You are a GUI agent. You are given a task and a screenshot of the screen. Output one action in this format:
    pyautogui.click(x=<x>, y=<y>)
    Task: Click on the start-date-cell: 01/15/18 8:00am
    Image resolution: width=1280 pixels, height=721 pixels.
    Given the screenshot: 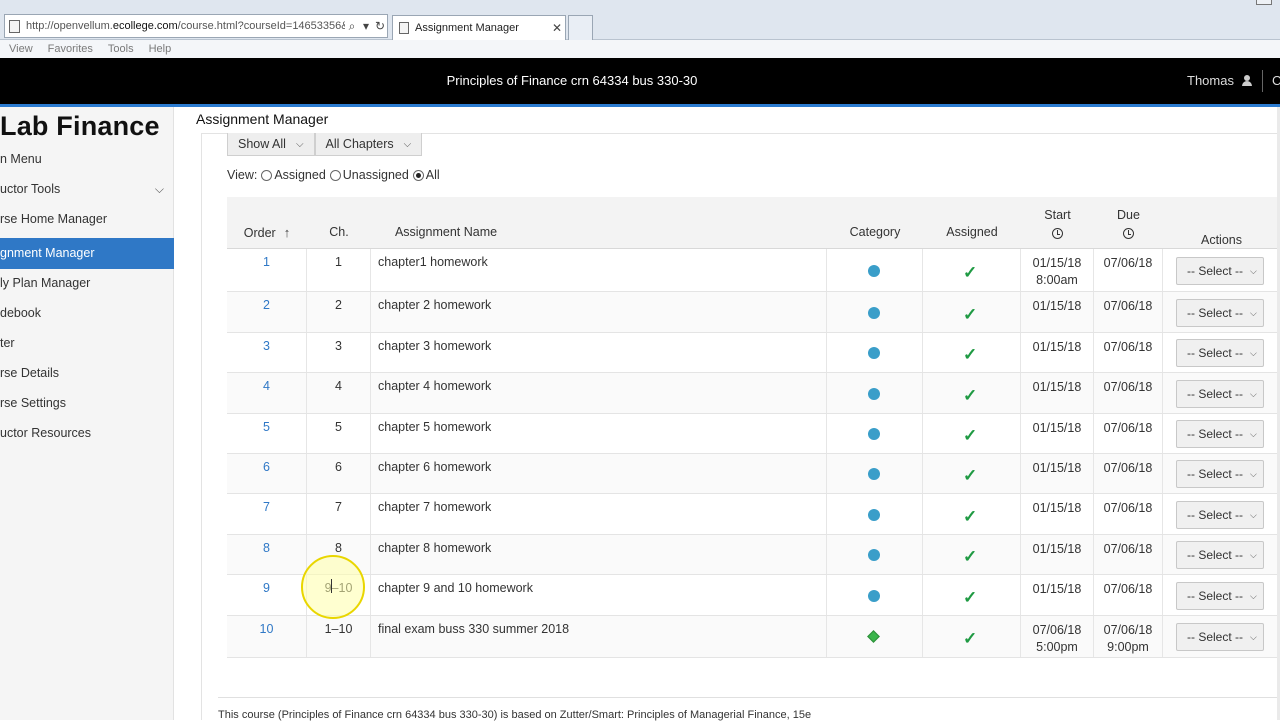 What is the action you would take?
    pyautogui.click(x=1057, y=270)
    